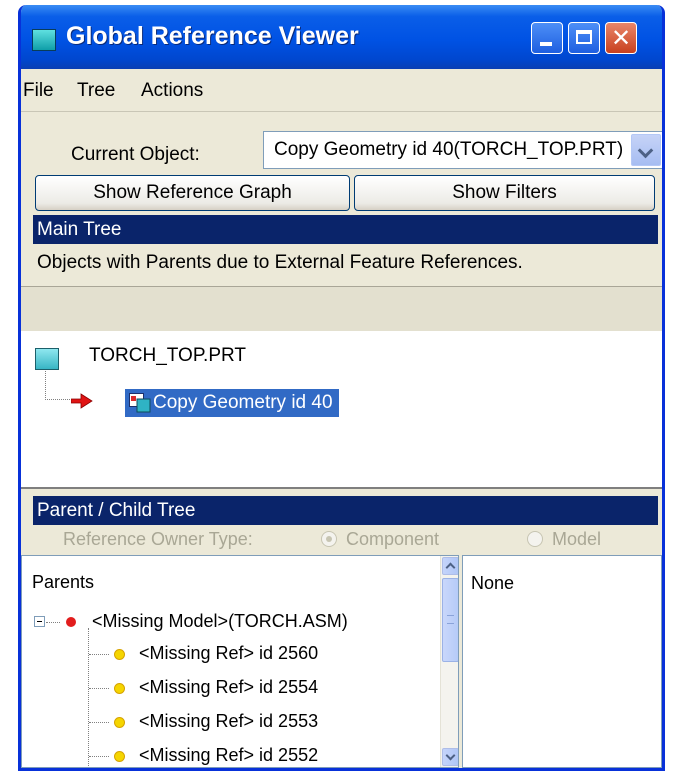 This screenshot has width=673, height=774. Describe the element at coordinates (228, 687) in the screenshot. I see `parent-item-ref-2554: <Missing Ref> id 2554` at that location.